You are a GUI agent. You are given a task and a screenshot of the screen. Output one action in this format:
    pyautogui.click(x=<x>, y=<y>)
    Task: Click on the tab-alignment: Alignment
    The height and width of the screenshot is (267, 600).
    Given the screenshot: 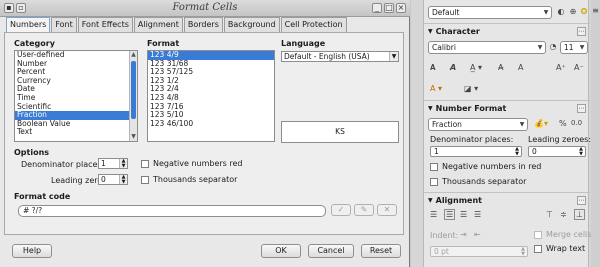 What is the action you would take?
    pyautogui.click(x=158, y=24)
    